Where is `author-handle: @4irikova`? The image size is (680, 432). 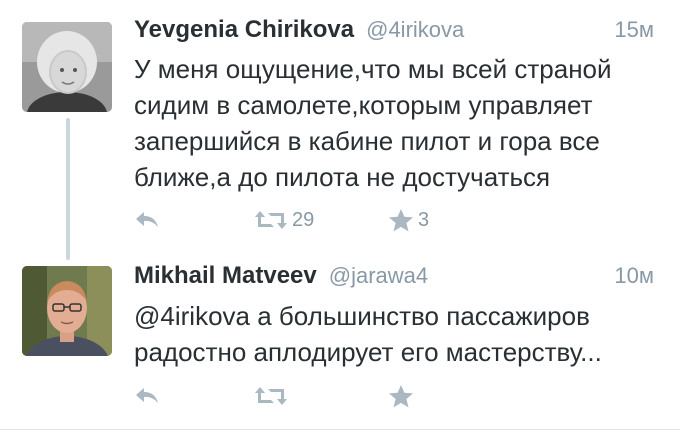
author-handle: @4irikova is located at coordinates (415, 30).